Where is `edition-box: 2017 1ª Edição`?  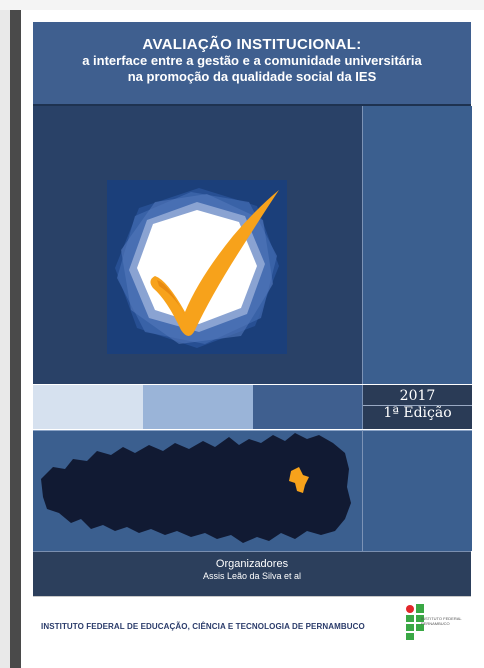 edition-box: 2017 1ª Edição is located at coordinates (417, 407).